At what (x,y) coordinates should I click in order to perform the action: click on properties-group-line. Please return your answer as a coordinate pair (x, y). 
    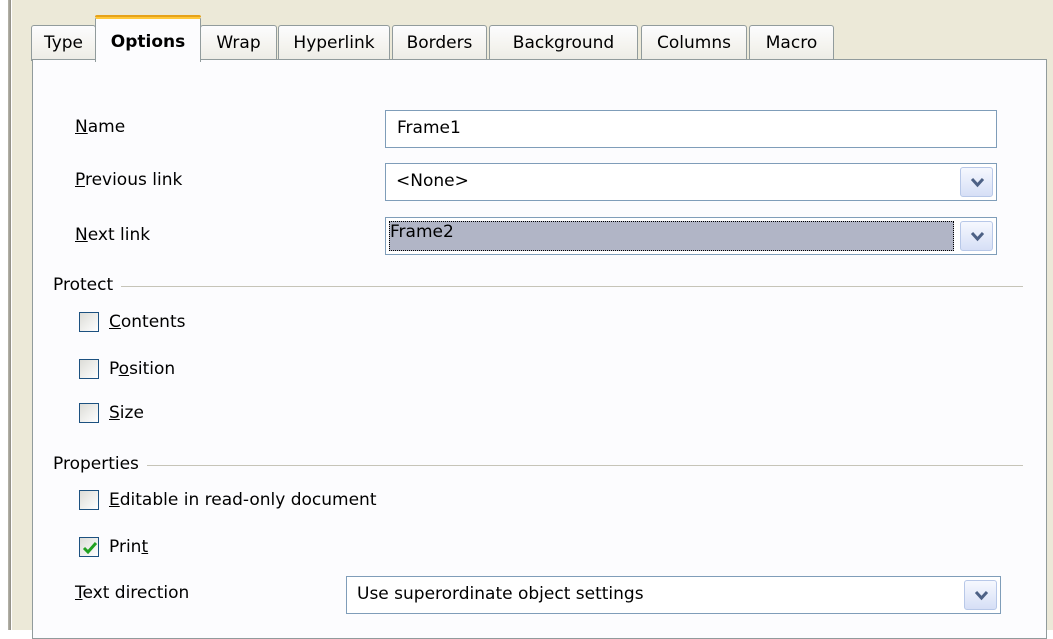
    Looking at the image, I should click on (538, 465).